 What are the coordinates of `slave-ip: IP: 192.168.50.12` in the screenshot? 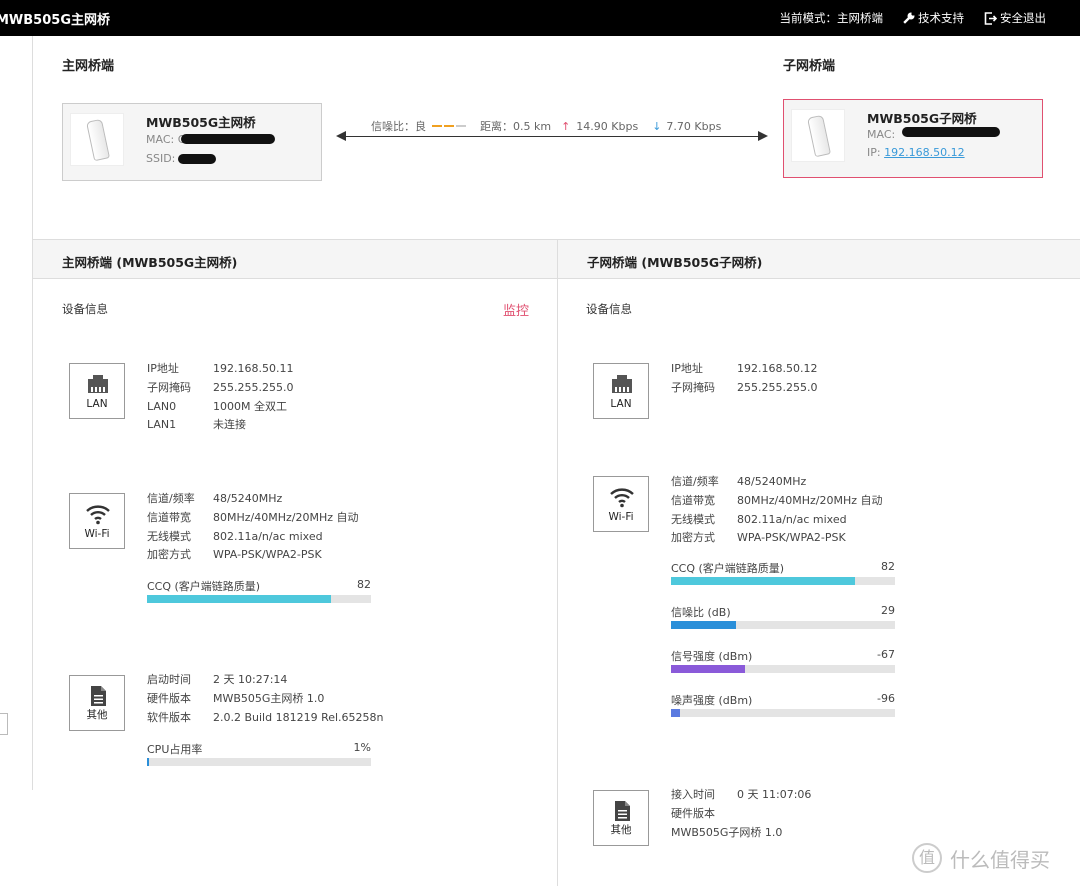 It's located at (916, 152).